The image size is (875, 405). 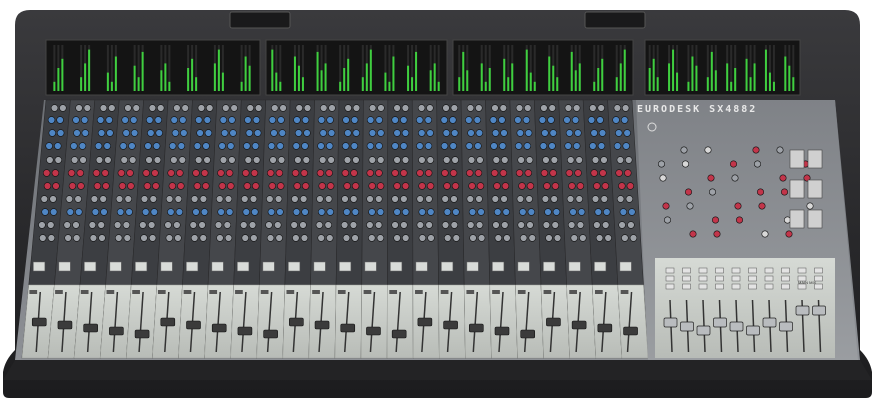 What do you see at coordinates (693, 234) in the screenshot?
I see `master-knob` at bounding box center [693, 234].